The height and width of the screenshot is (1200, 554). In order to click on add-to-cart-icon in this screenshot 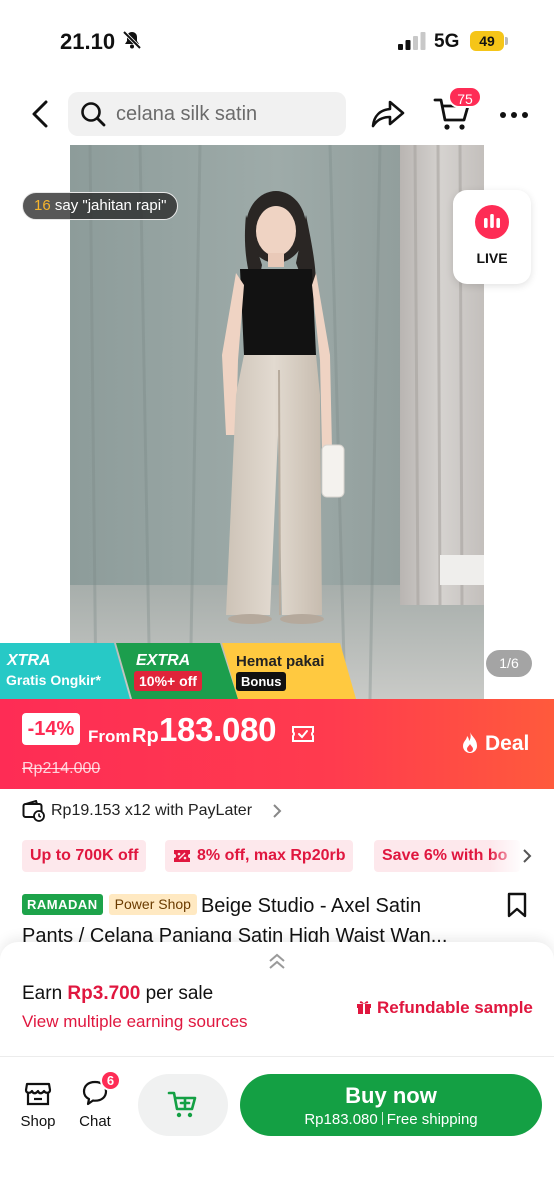, I will do `click(182, 1104)`.